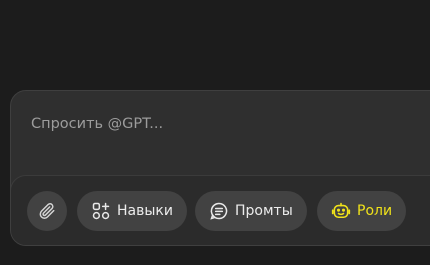 Image resolution: width=430 pixels, height=265 pixels. I want to click on prompt-input, so click(221, 124).